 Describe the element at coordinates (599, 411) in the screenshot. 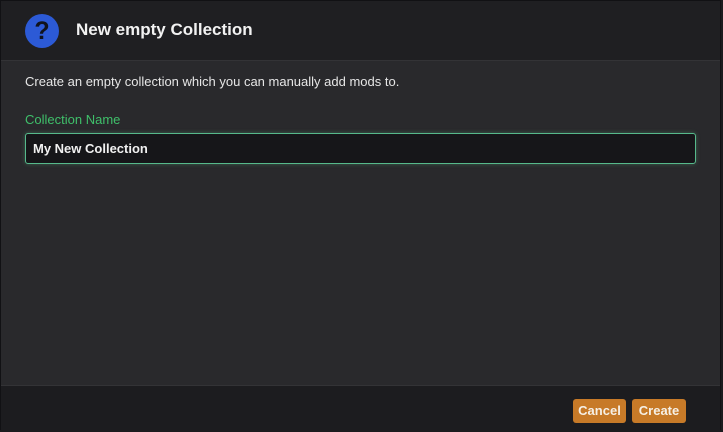

I see `cancel-button: Cancel` at that location.